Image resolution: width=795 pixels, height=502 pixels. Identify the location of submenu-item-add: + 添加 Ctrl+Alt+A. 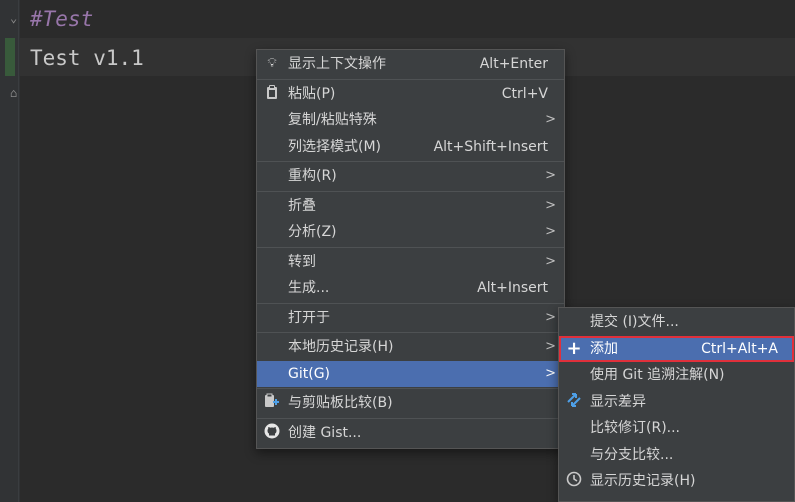
(676, 348).